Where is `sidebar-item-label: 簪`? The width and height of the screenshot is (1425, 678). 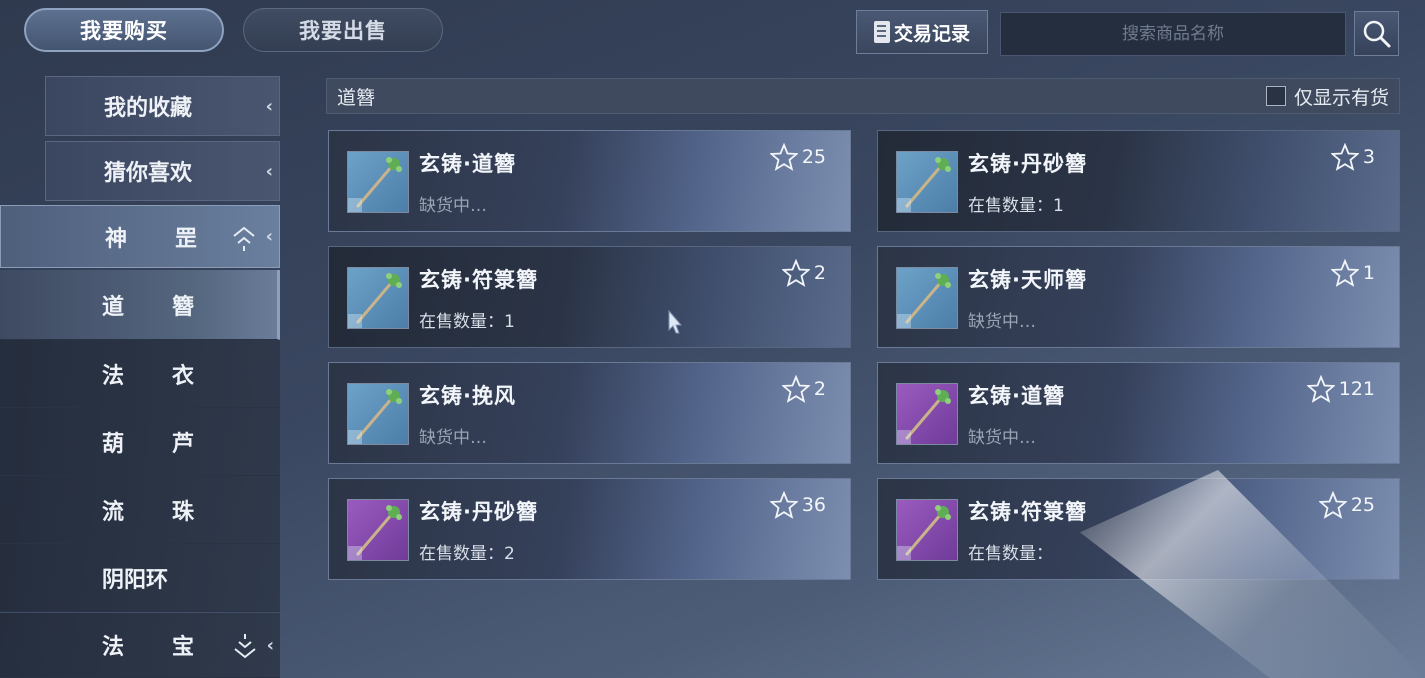
sidebar-item-label: 簪 is located at coordinates (183, 307).